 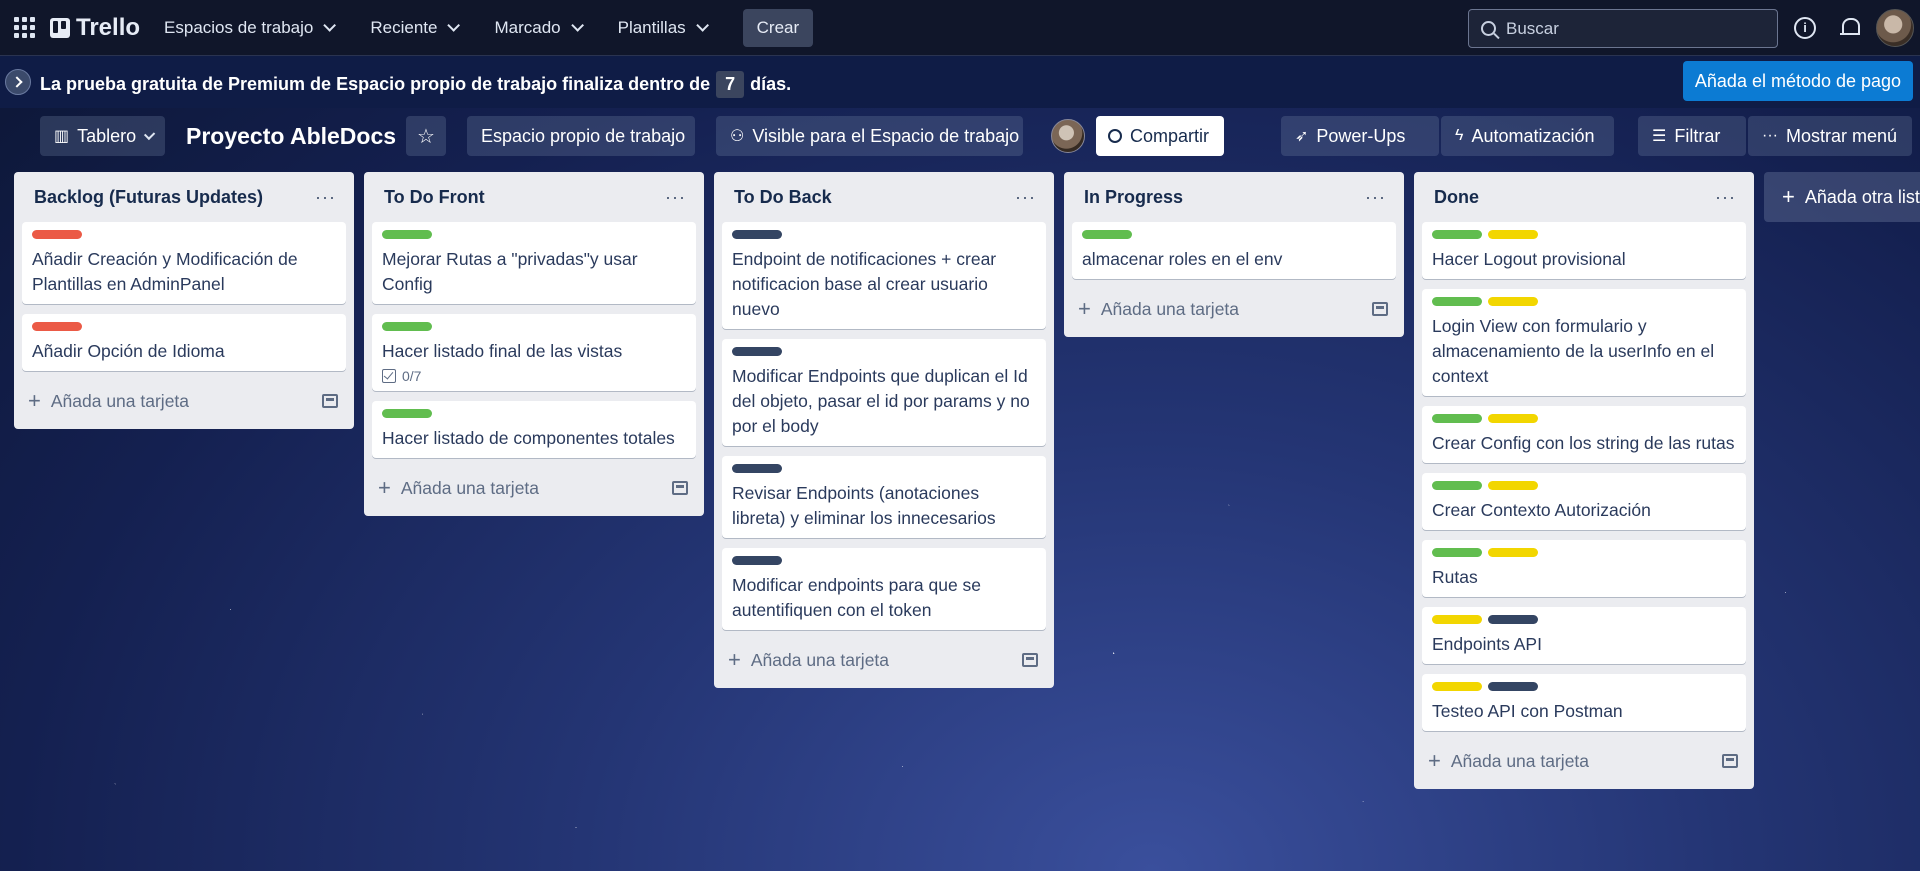 I want to click on card: Rutas, so click(x=1584, y=568).